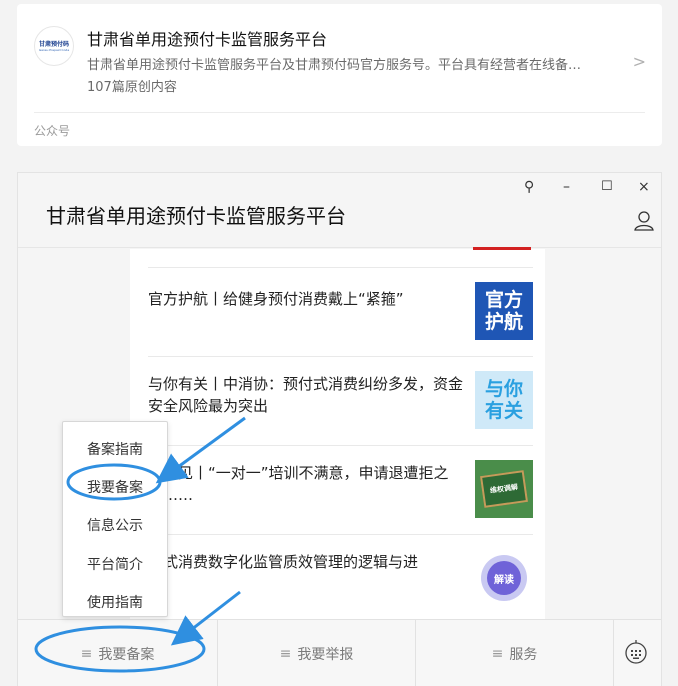  What do you see at coordinates (54, 49) in the screenshot?
I see `logo-subtext: Gansu Prepaid Code` at bounding box center [54, 49].